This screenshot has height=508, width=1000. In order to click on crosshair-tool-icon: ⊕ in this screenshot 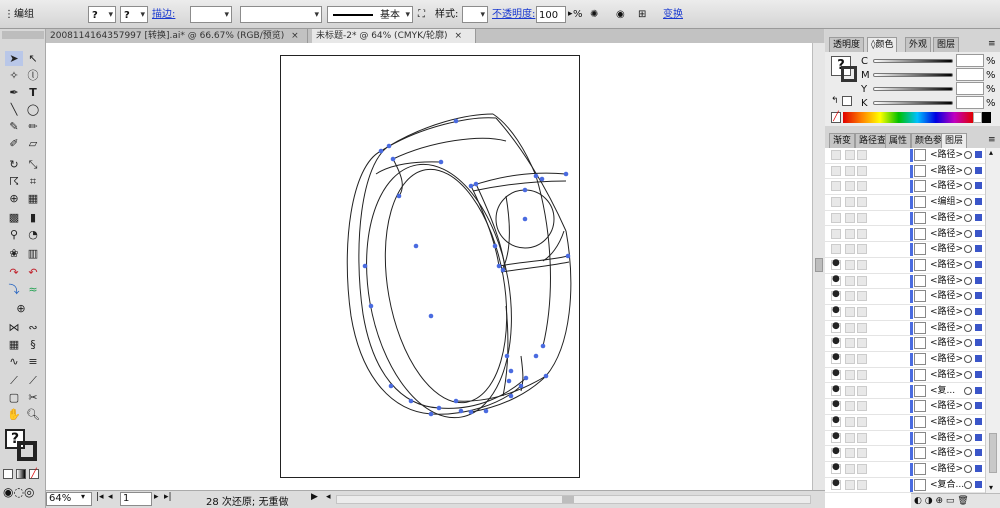, I will do `click(21, 308)`.